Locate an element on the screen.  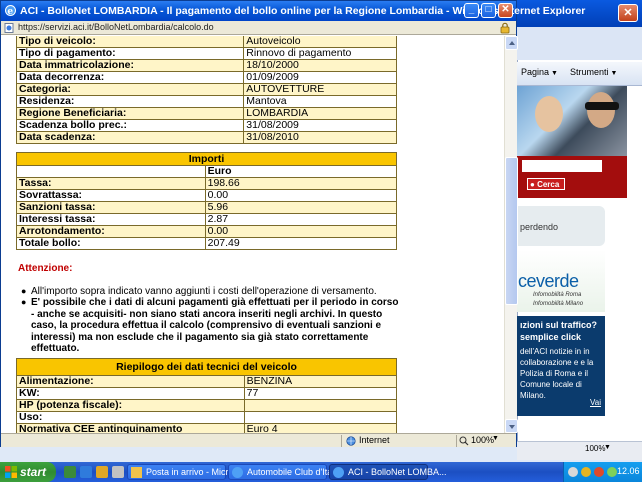
table-row: Regione Beneficiaria: LOMBARDIA is located at coordinates (206, 113).